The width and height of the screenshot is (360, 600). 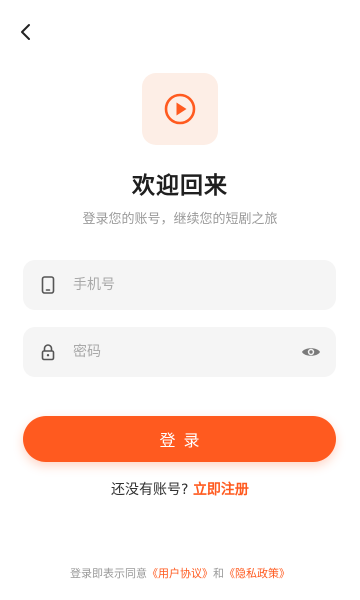 I want to click on lock-icon, so click(x=48, y=352).